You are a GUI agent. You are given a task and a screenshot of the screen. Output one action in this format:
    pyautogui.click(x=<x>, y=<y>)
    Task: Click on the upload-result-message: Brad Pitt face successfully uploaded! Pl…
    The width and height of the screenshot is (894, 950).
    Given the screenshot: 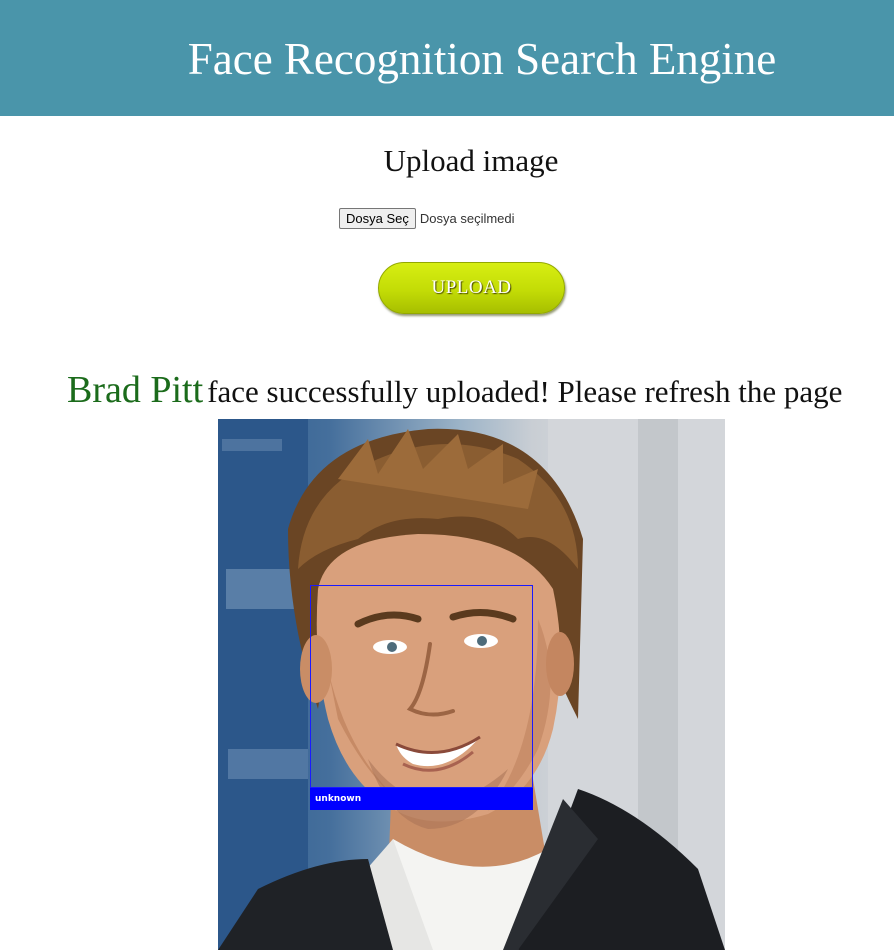 What is the action you would take?
    pyautogui.click(x=454, y=390)
    